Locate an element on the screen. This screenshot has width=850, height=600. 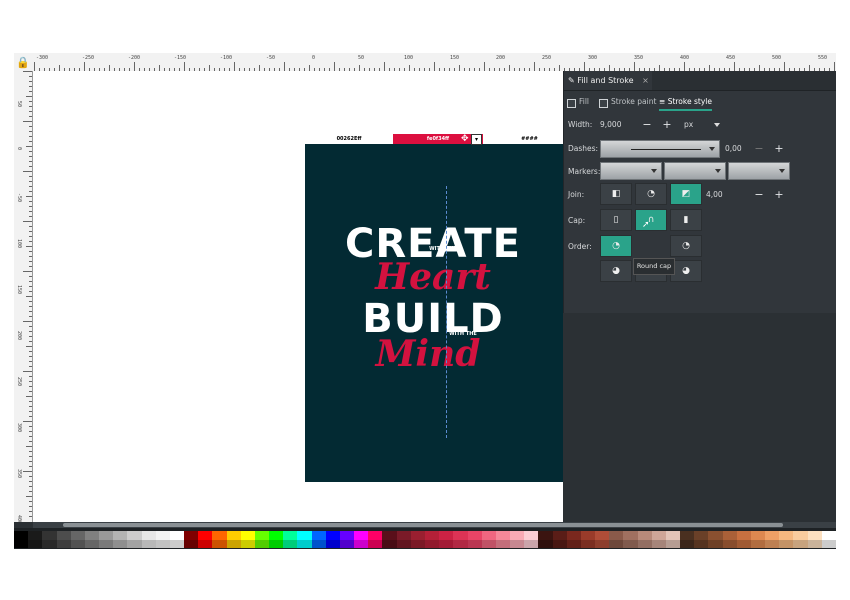
transform-handle-icon: ▾ is located at coordinates (476, 139).